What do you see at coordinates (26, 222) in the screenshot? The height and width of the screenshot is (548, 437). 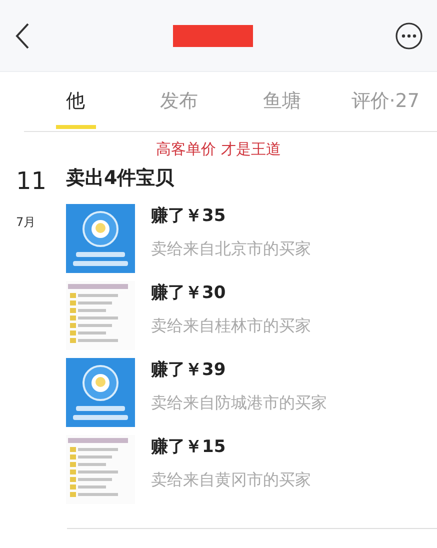 I see `date-month: 7月` at bounding box center [26, 222].